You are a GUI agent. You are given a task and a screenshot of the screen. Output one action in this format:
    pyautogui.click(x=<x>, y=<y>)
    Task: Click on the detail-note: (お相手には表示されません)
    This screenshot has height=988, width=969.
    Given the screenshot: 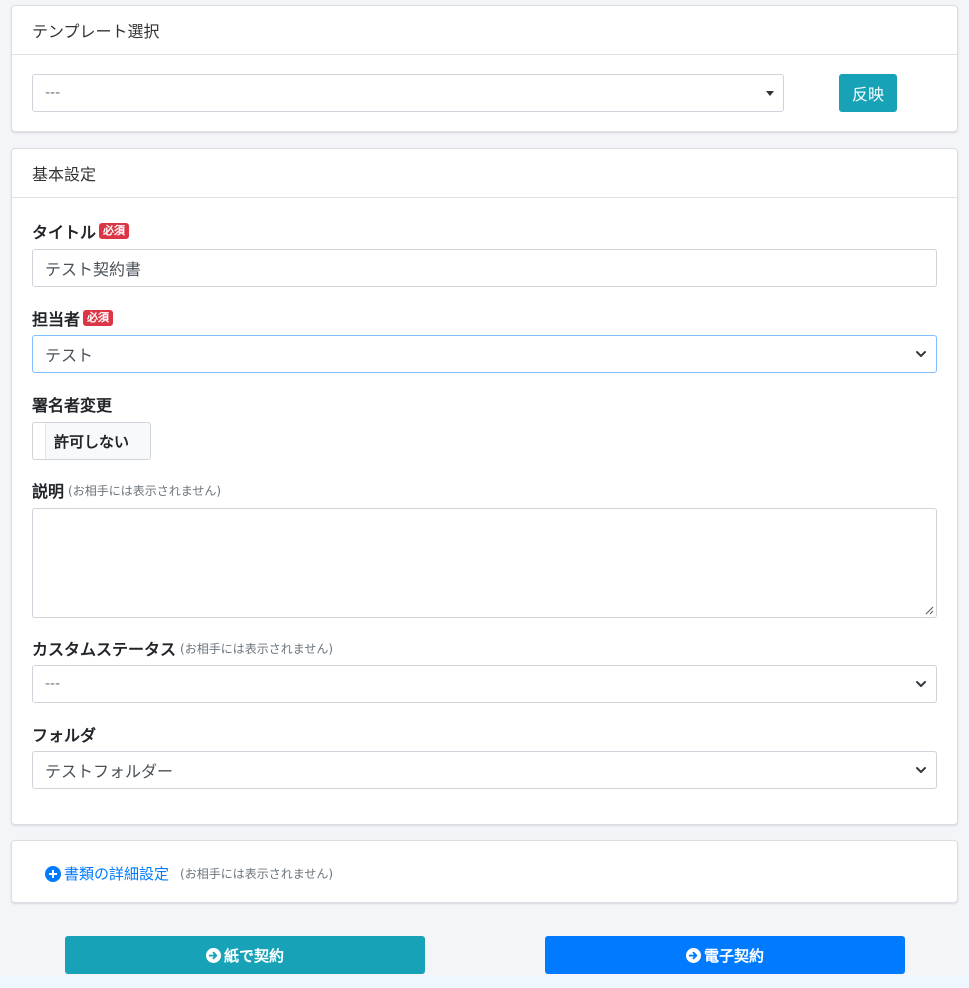 What is the action you would take?
    pyautogui.click(x=257, y=874)
    